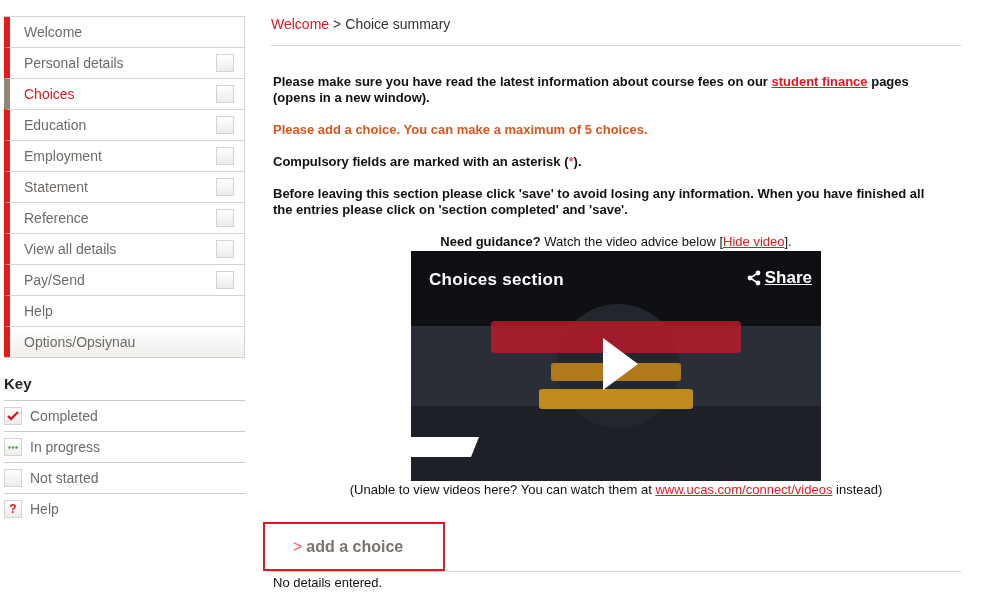 This screenshot has width=1001, height=608. What do you see at coordinates (496, 280) in the screenshot?
I see `video-title: Choices section` at bounding box center [496, 280].